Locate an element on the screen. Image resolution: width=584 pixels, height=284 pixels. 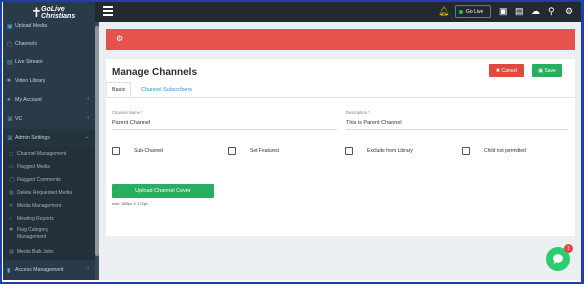
sidebar-item-live-stream: ▤ Live Stream is located at coordinates (49, 62).